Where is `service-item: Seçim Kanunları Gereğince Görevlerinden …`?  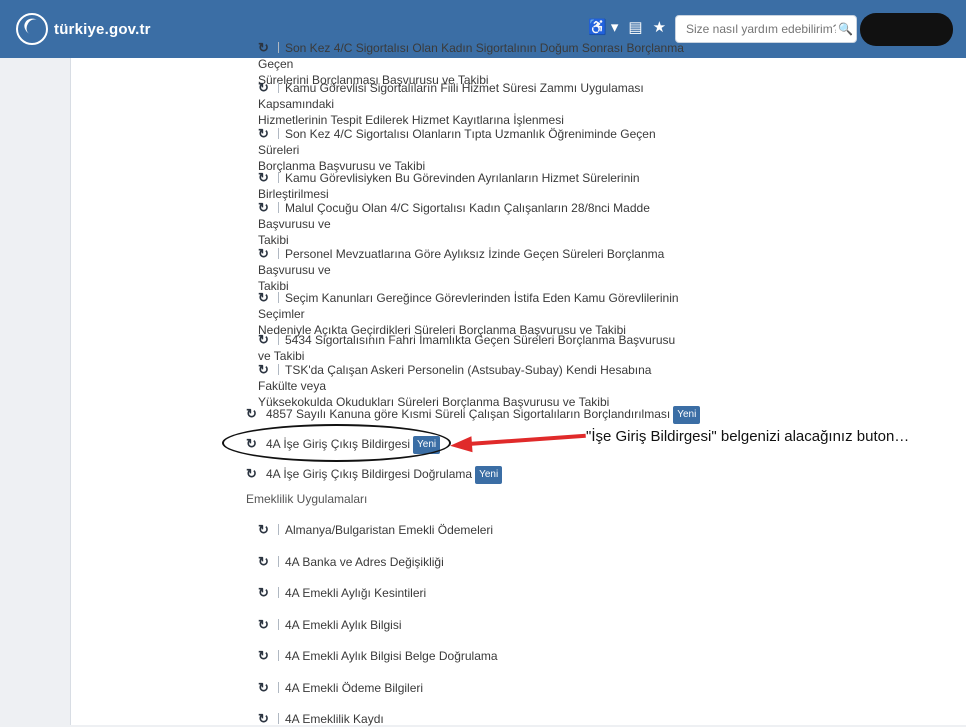
service-item: Seçim Kanunları Gereğince Görevlerinden … is located at coordinates (473, 314).